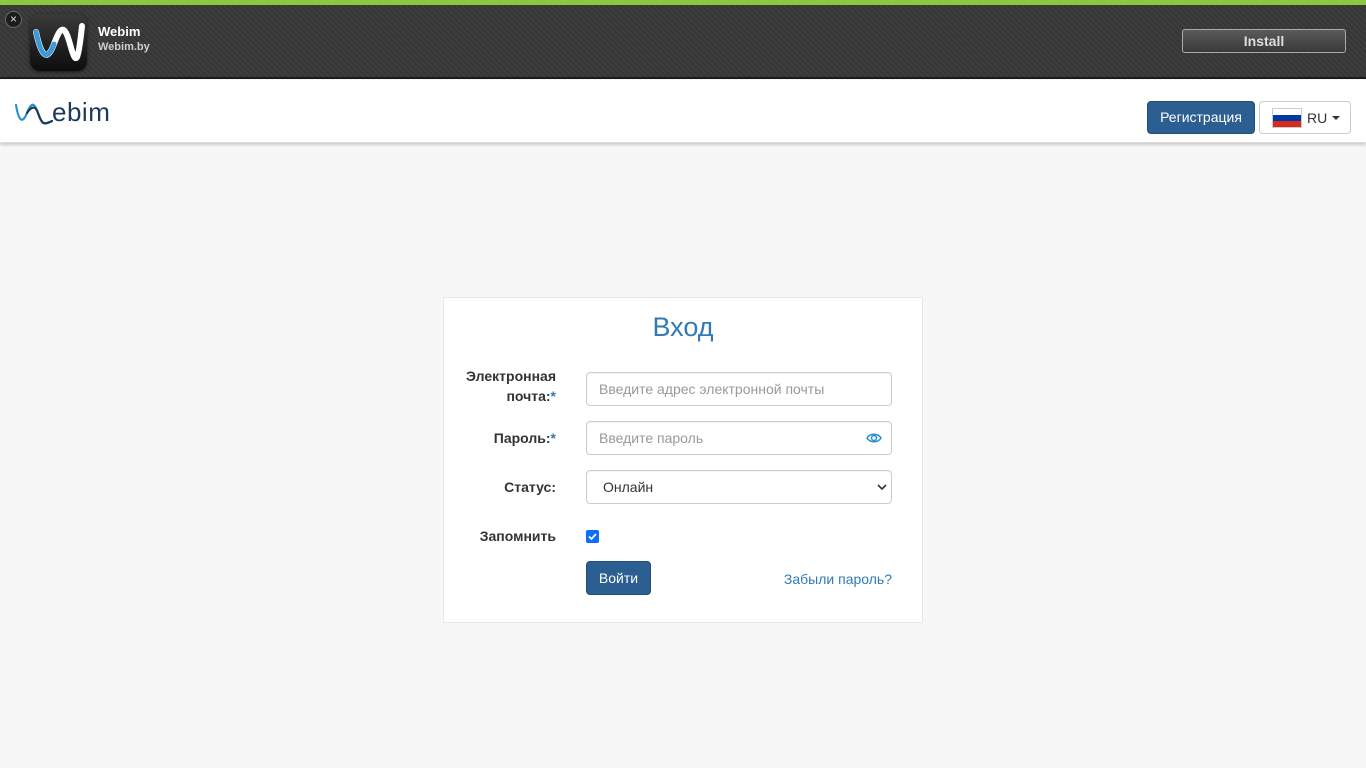 The height and width of the screenshot is (768, 1366). Describe the element at coordinates (1287, 117) in the screenshot. I see `russia-flag-icon` at that location.